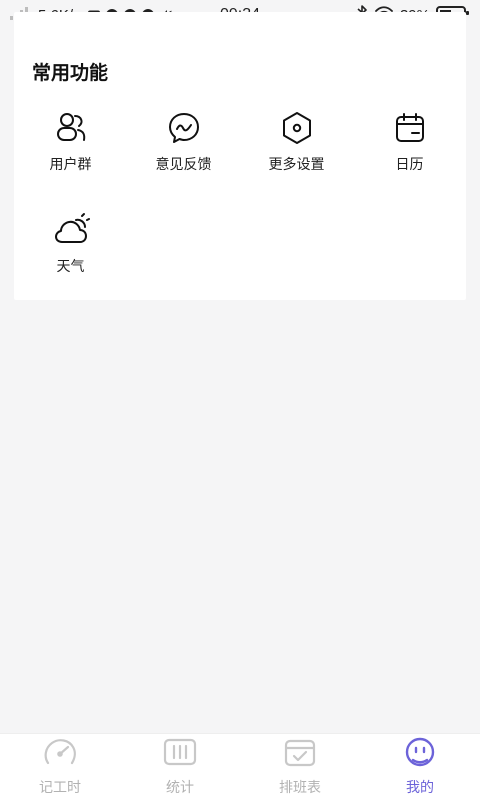 The height and width of the screenshot is (800, 480). What do you see at coordinates (70, 230) in the screenshot?
I see `weather-icon` at bounding box center [70, 230].